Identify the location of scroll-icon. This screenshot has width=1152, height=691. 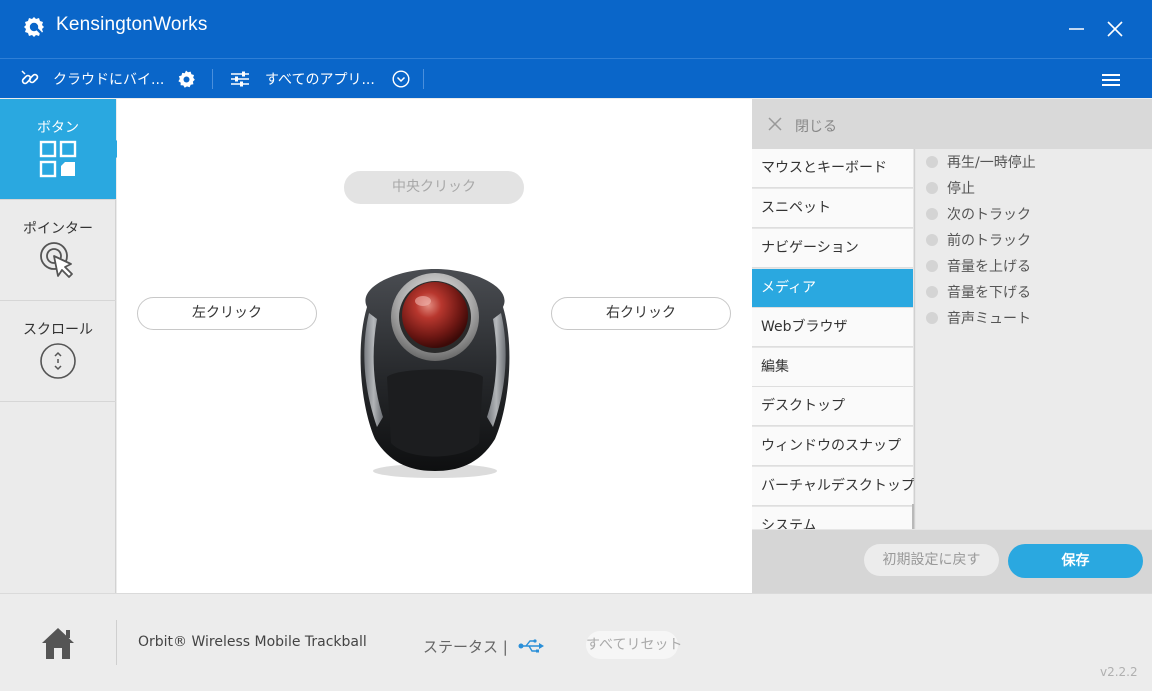
(58, 361).